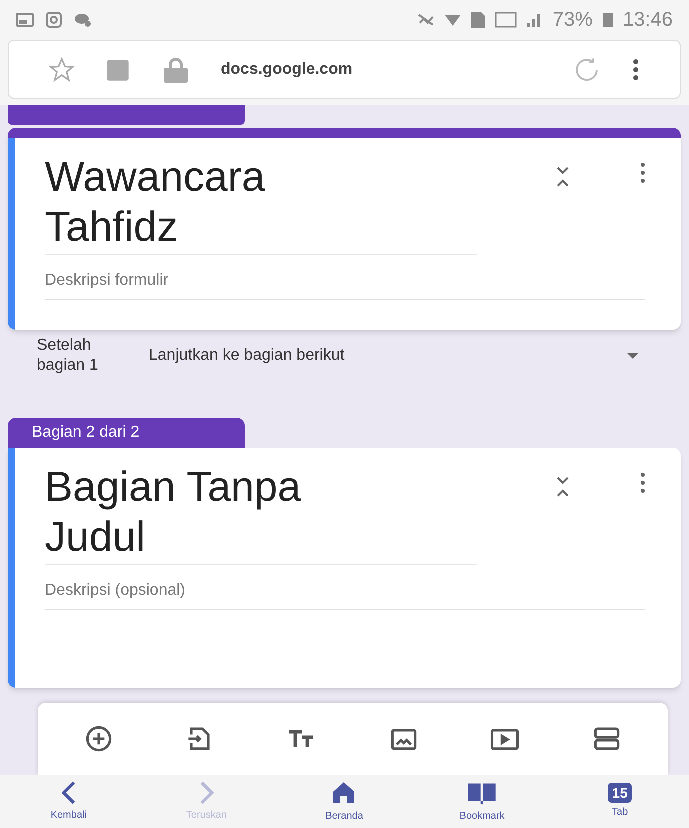 Image resolution: width=689 pixels, height=828 pixels. Describe the element at coordinates (505, 20) in the screenshot. I see `image-icon` at that location.